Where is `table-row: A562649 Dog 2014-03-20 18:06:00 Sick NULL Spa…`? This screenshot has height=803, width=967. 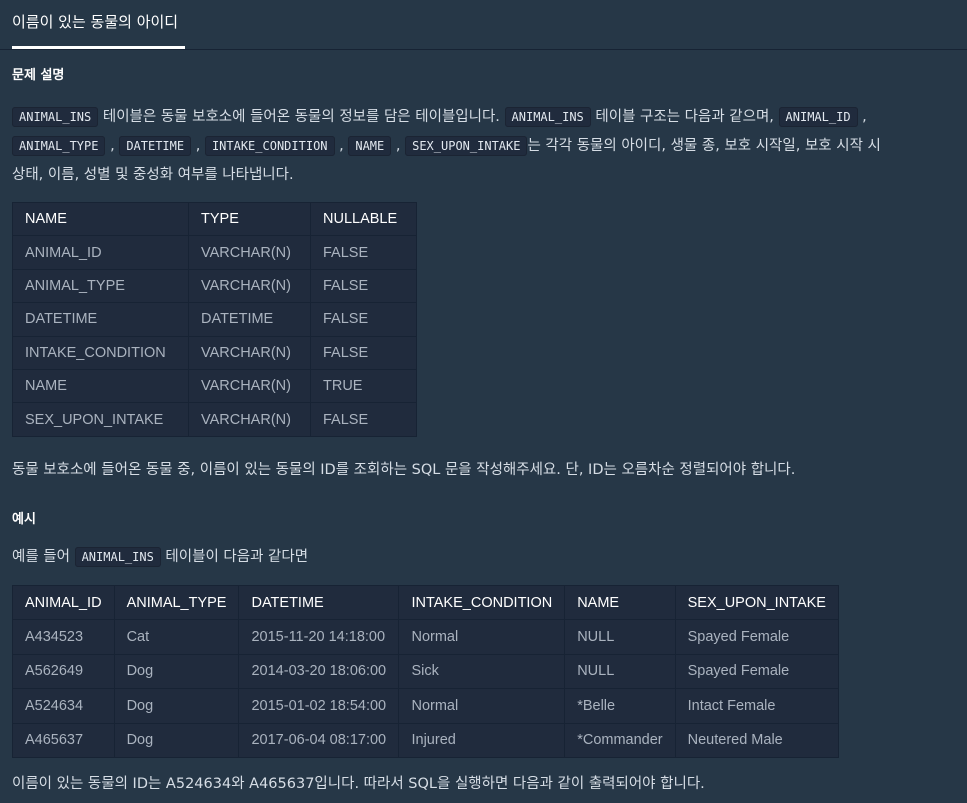 table-row: A562649 Dog 2014-03-20 18:06:00 Sick NULL Spa… is located at coordinates (425, 671).